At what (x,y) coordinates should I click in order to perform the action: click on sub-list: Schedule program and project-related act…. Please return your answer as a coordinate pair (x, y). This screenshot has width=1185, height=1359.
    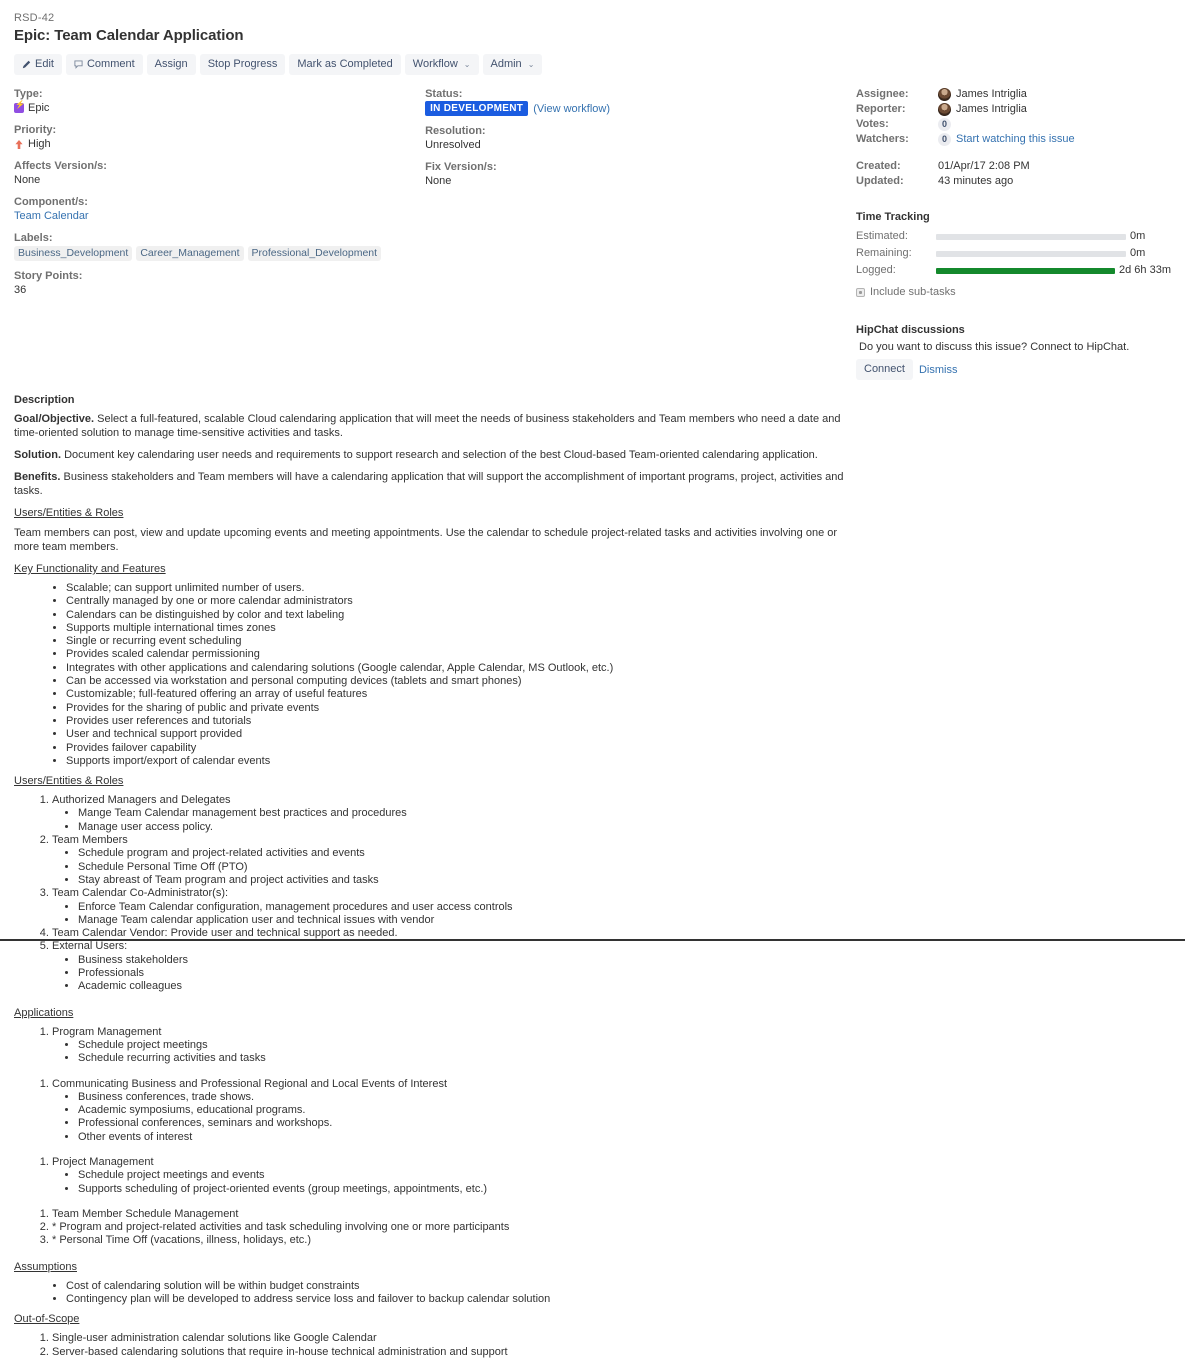
    Looking at the image, I should click on (448, 867).